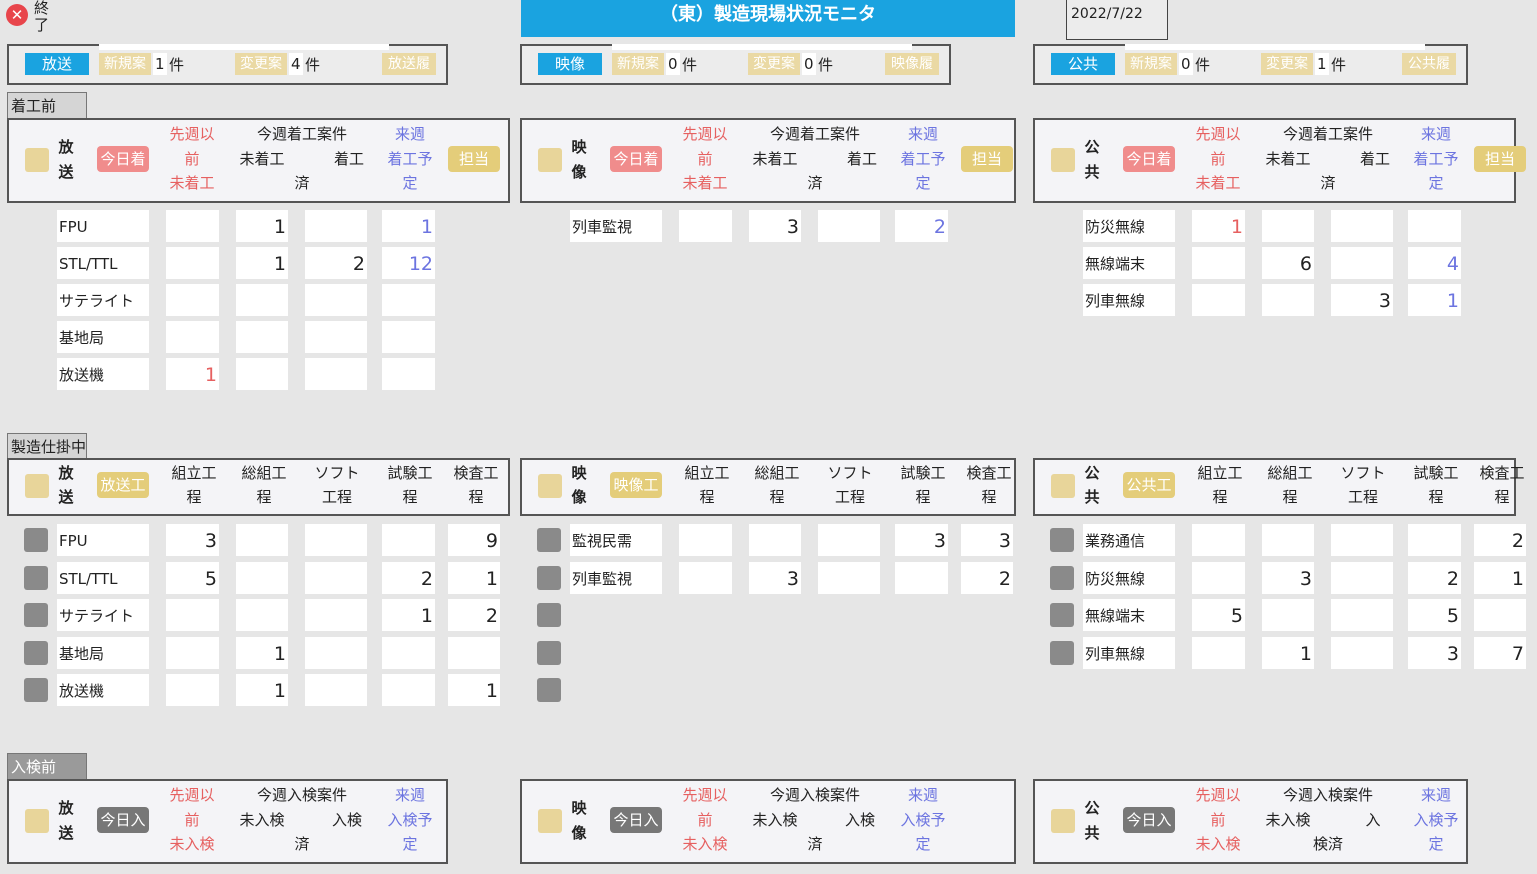 This screenshot has height=874, width=1537. What do you see at coordinates (262, 159) in the screenshot?
I see `not-started-label: 未着工` at bounding box center [262, 159].